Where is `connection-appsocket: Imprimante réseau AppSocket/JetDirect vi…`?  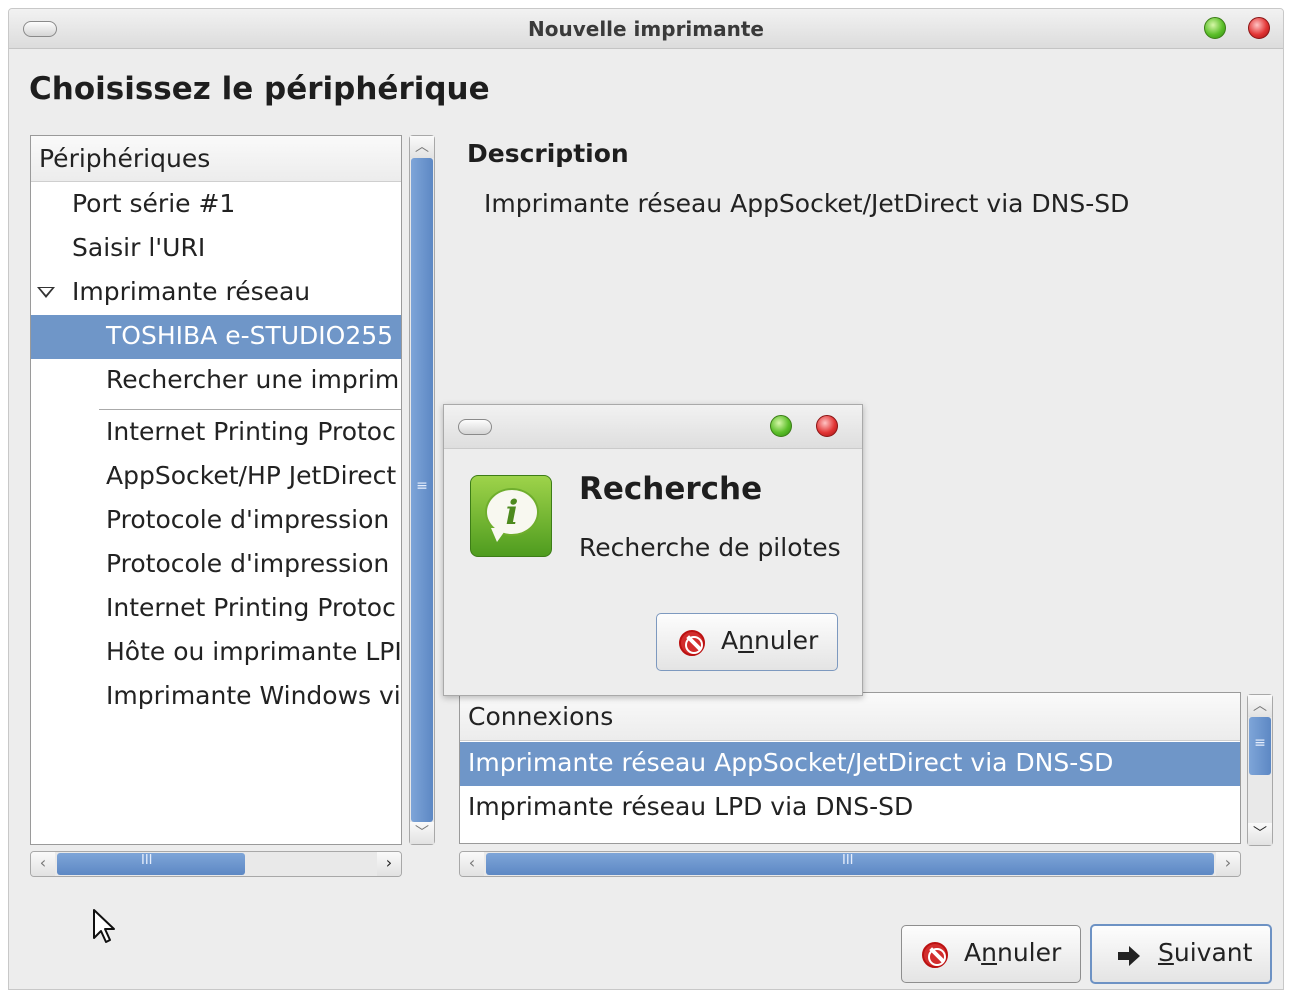
connection-appsocket: Imprimante réseau AppSocket/JetDirect vi… is located at coordinates (850, 764).